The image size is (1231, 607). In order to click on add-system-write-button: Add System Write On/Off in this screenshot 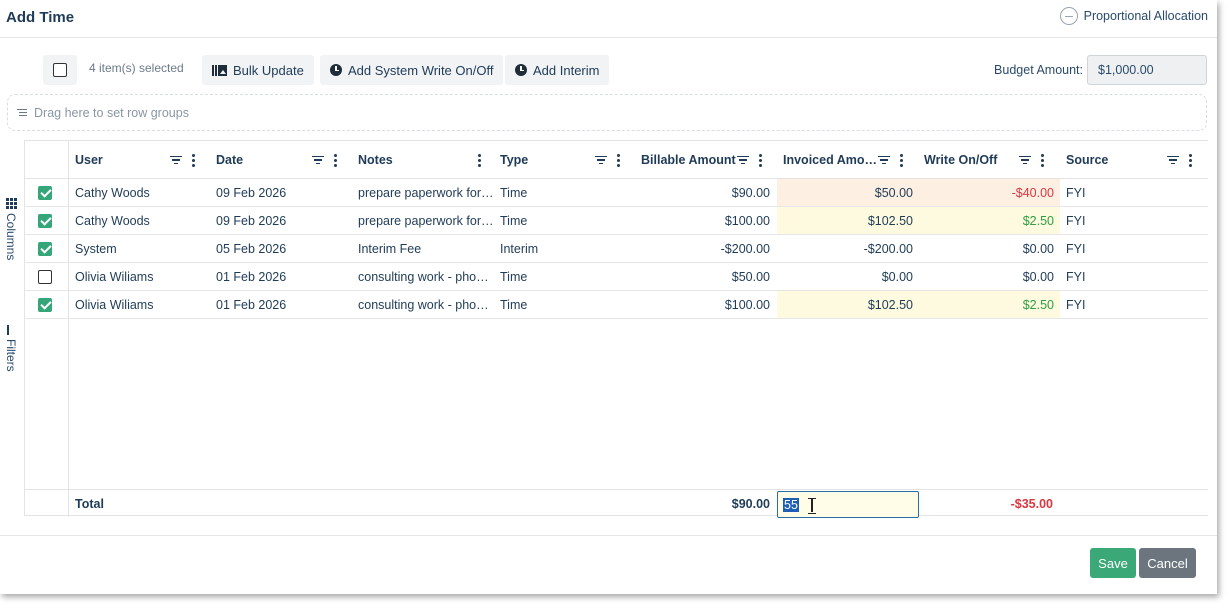, I will do `click(412, 70)`.